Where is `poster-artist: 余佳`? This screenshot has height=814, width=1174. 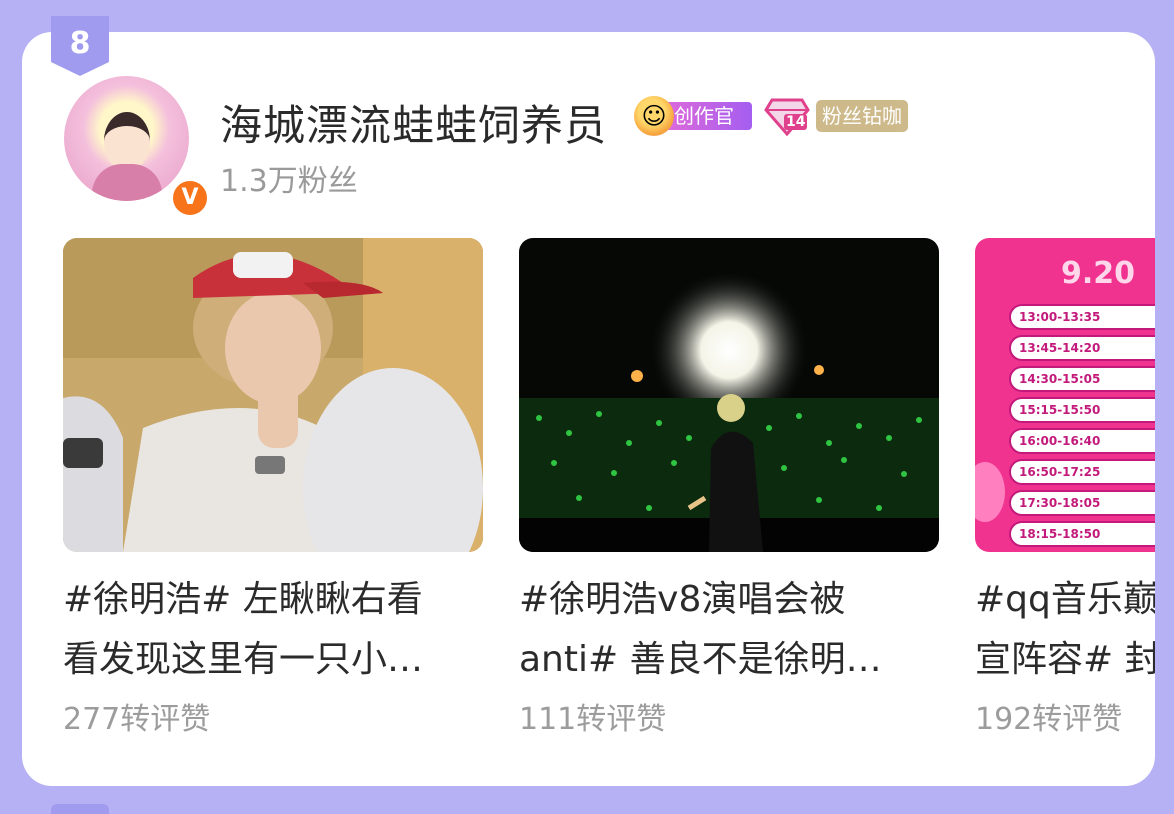 poster-artist: 余佳 is located at coordinates (1143, 441).